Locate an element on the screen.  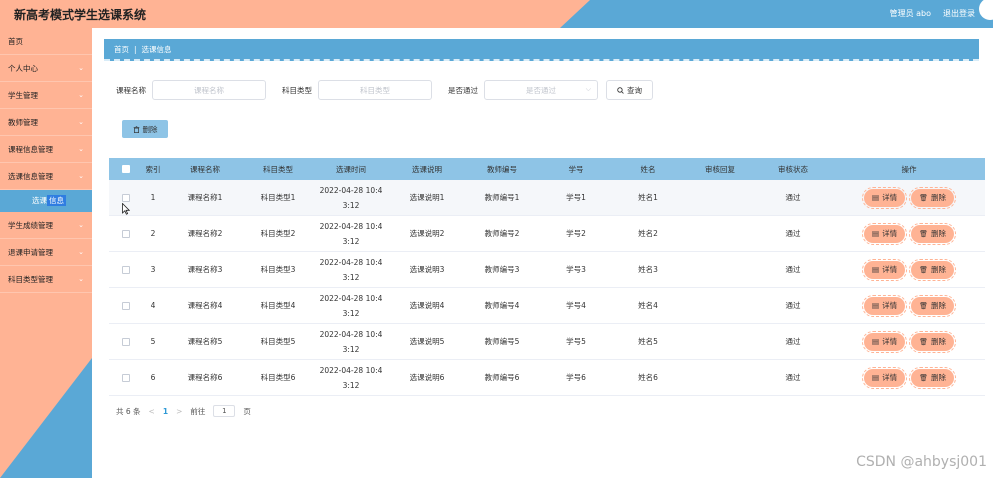
cell-index: 6 is located at coordinates (153, 377).